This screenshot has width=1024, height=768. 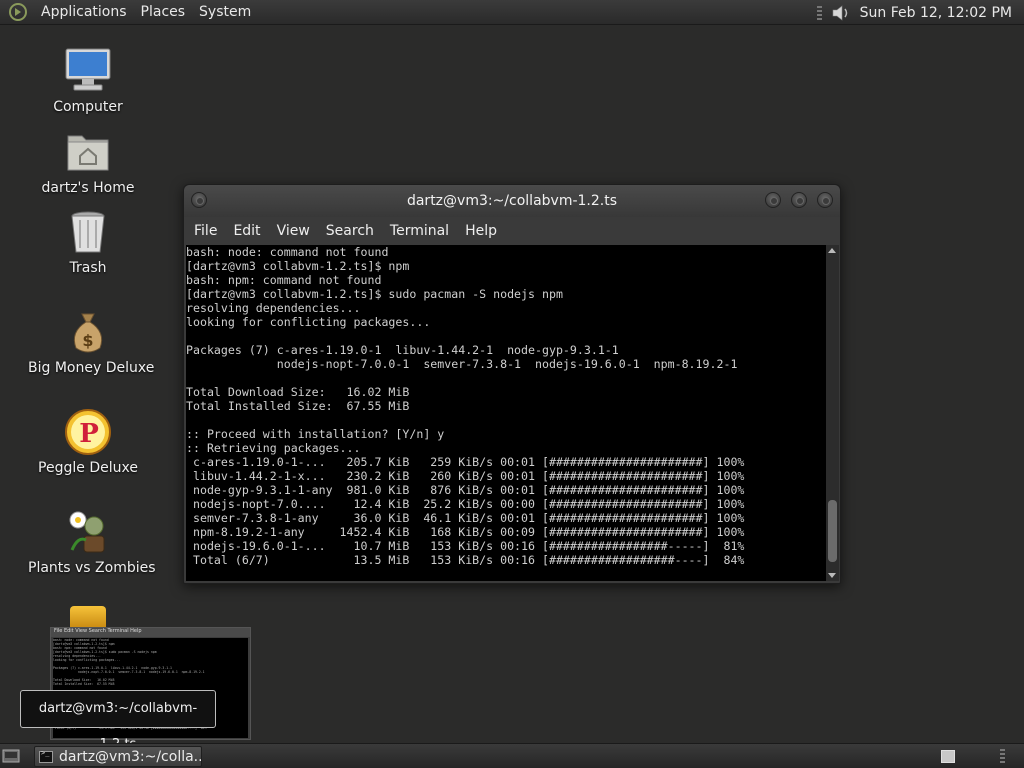 I want to click on desktop-icon-peggle: P Peggle Deluxe, so click(x=88, y=441).